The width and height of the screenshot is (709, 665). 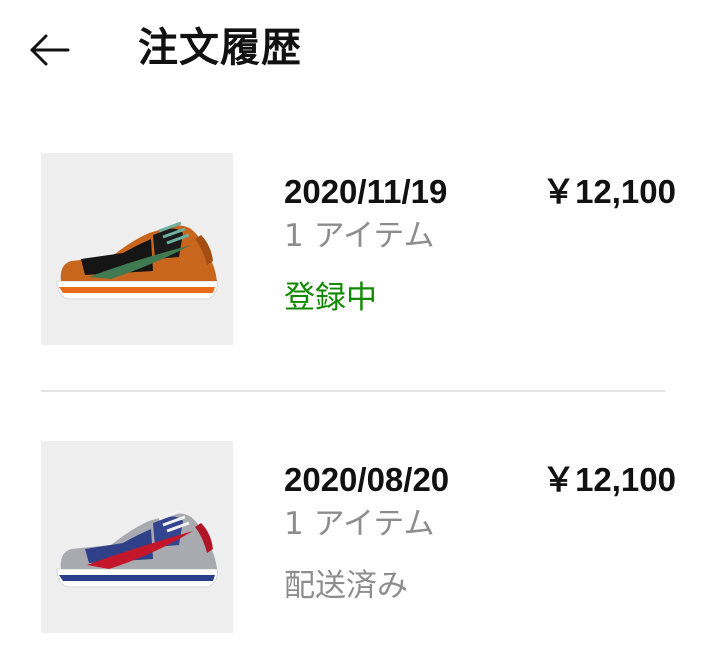 I want to click on divider, so click(x=353, y=391).